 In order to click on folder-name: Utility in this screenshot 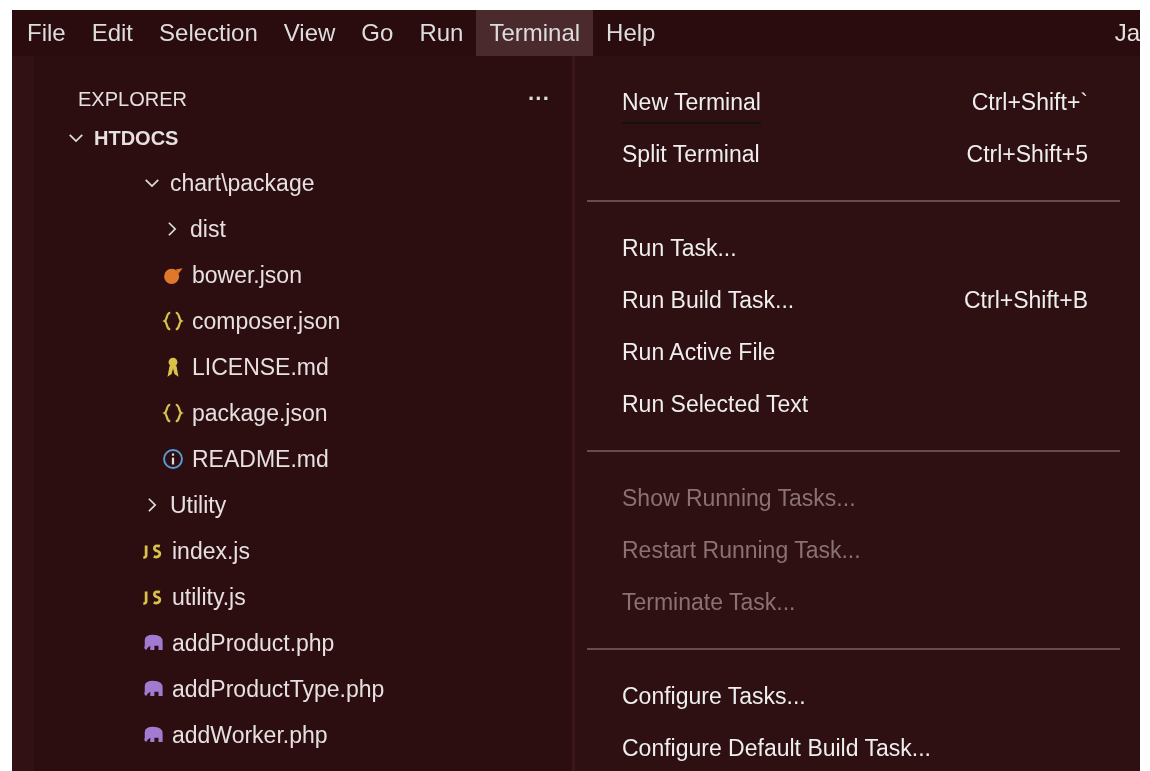, I will do `click(198, 505)`.